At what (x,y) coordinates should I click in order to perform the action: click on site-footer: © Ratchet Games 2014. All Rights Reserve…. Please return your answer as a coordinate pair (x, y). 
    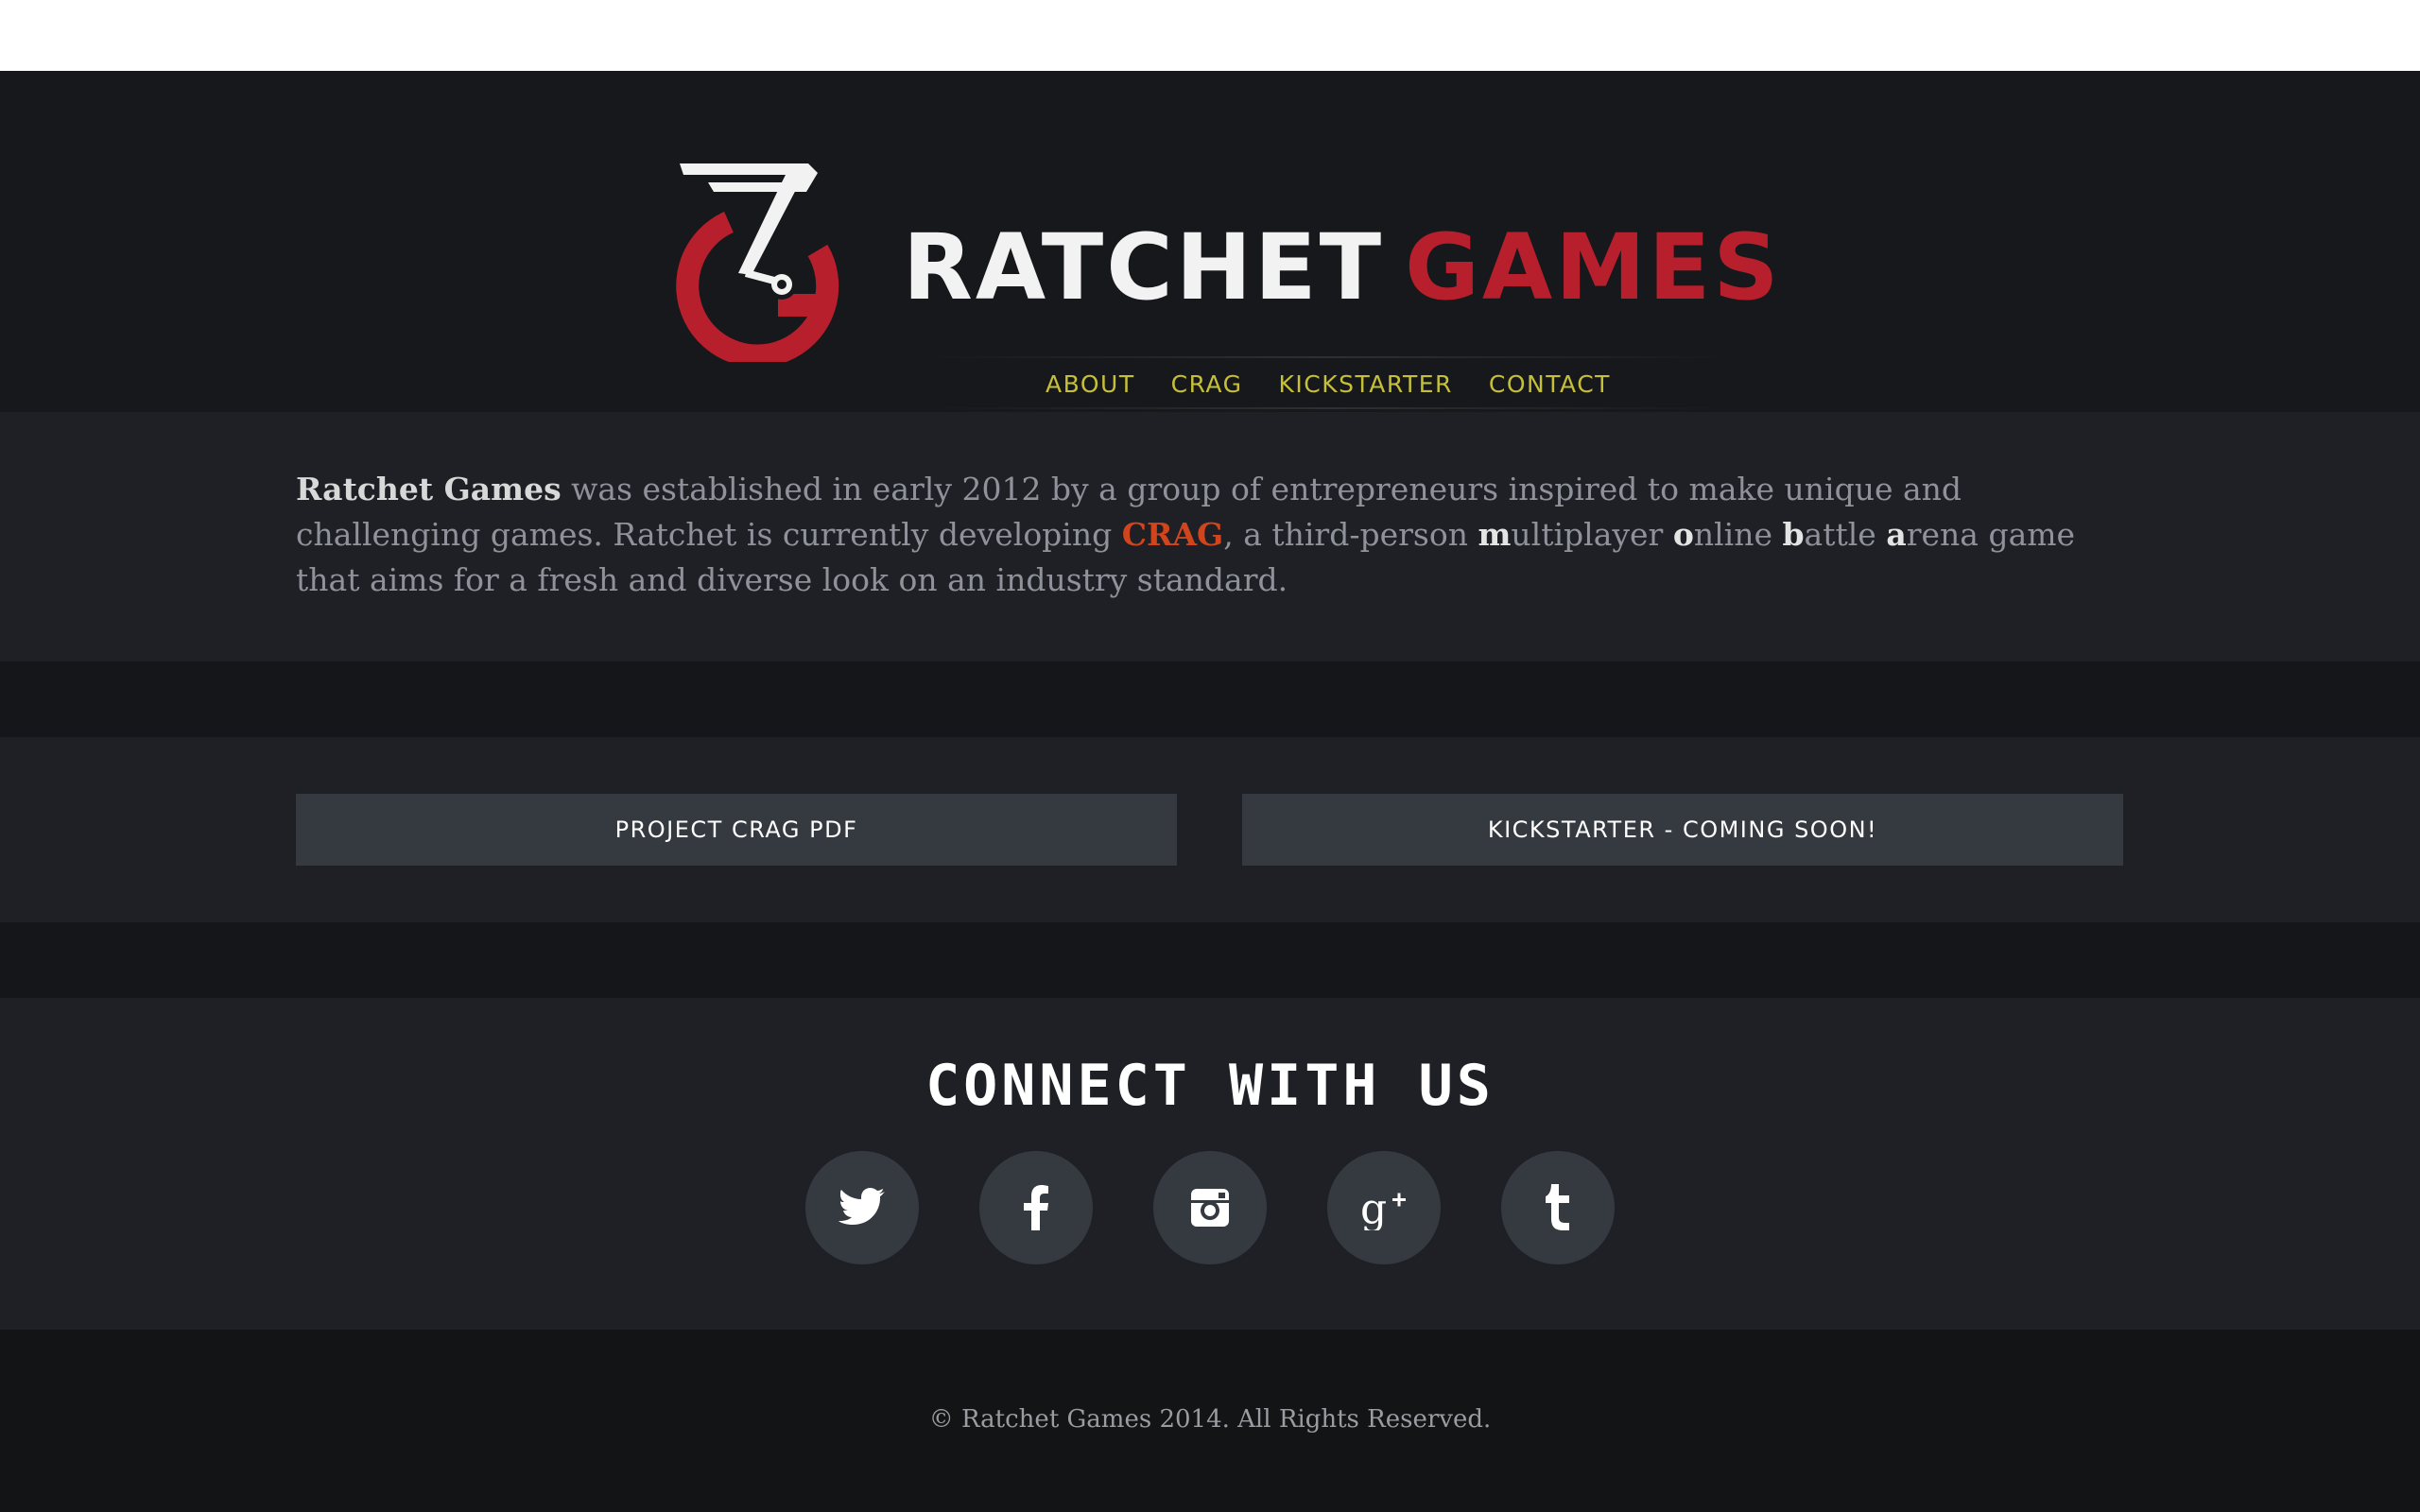
    Looking at the image, I should click on (1210, 1421).